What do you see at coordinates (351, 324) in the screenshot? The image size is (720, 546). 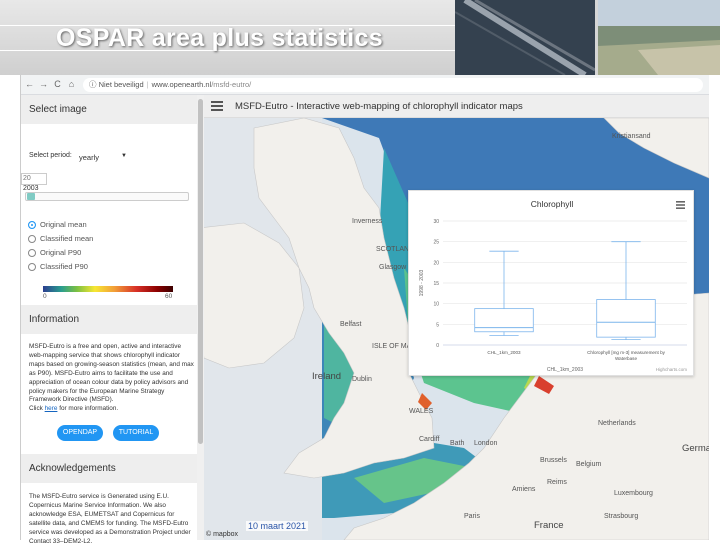 I see `map-label-belfast: Belfast` at bounding box center [351, 324].